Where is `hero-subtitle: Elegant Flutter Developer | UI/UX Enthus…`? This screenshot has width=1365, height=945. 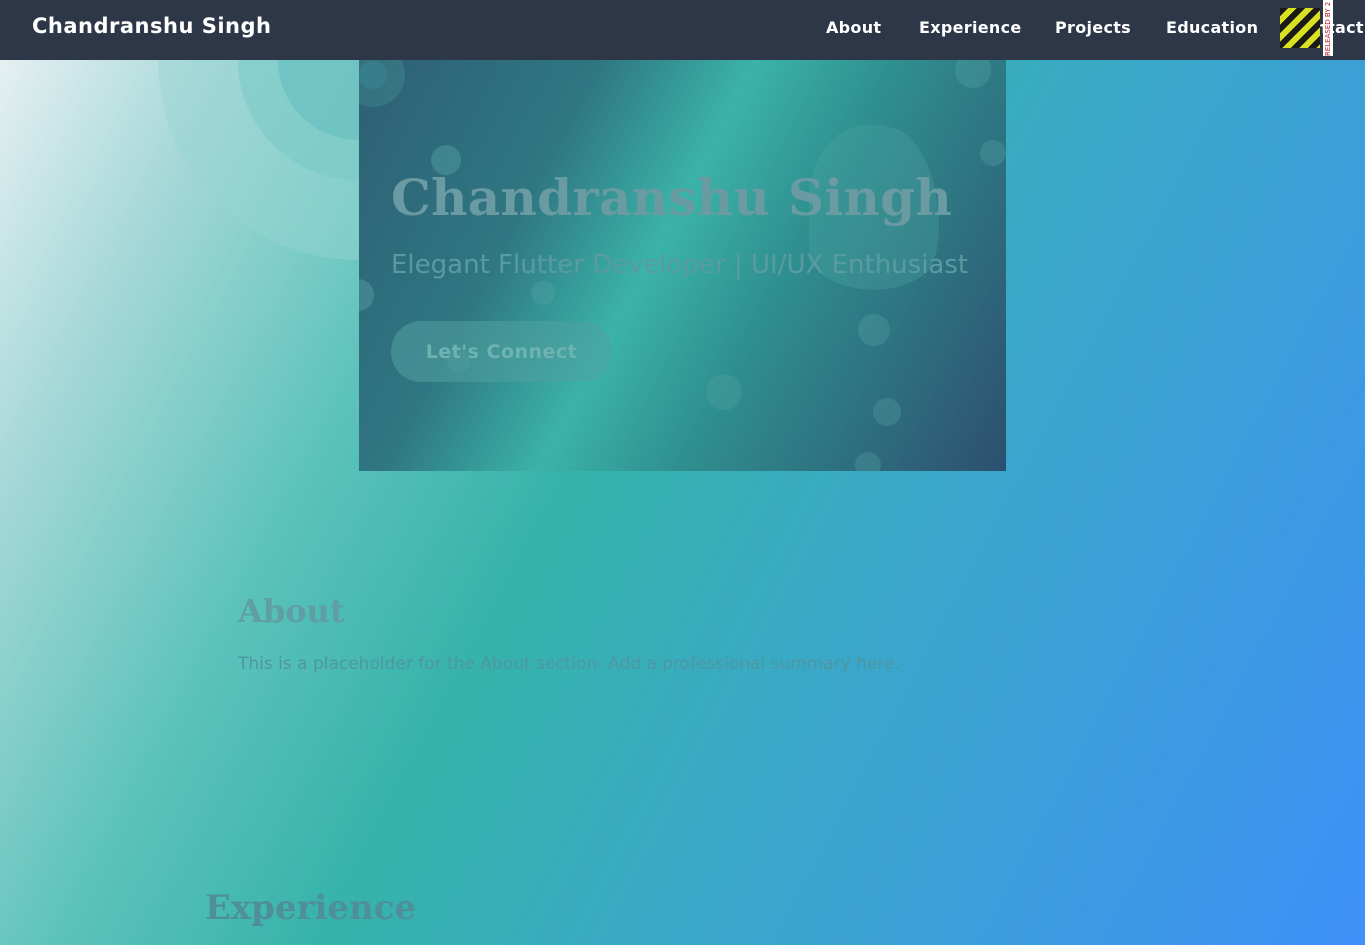
hero-subtitle: Elegant Flutter Developer | UI/UX Enthus… is located at coordinates (680, 265).